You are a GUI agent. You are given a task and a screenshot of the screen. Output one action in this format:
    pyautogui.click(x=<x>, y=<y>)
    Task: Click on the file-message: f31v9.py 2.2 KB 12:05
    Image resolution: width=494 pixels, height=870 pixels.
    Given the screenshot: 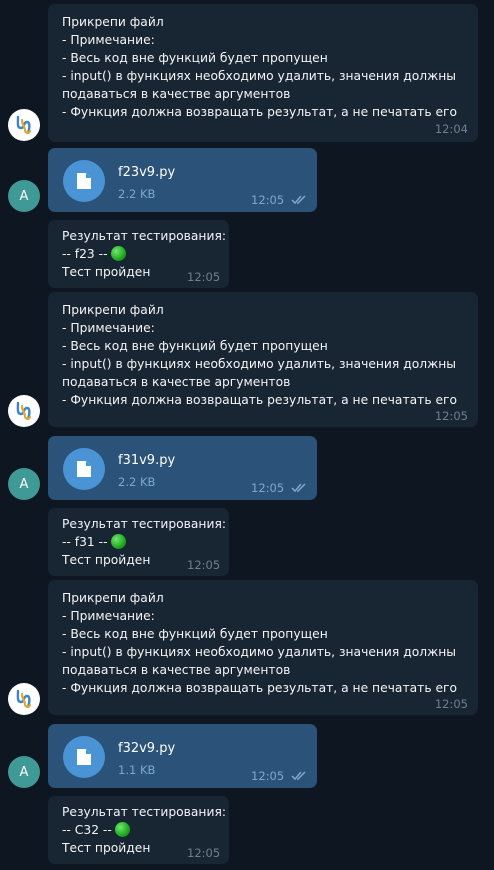 What is the action you would take?
    pyautogui.click(x=182, y=468)
    